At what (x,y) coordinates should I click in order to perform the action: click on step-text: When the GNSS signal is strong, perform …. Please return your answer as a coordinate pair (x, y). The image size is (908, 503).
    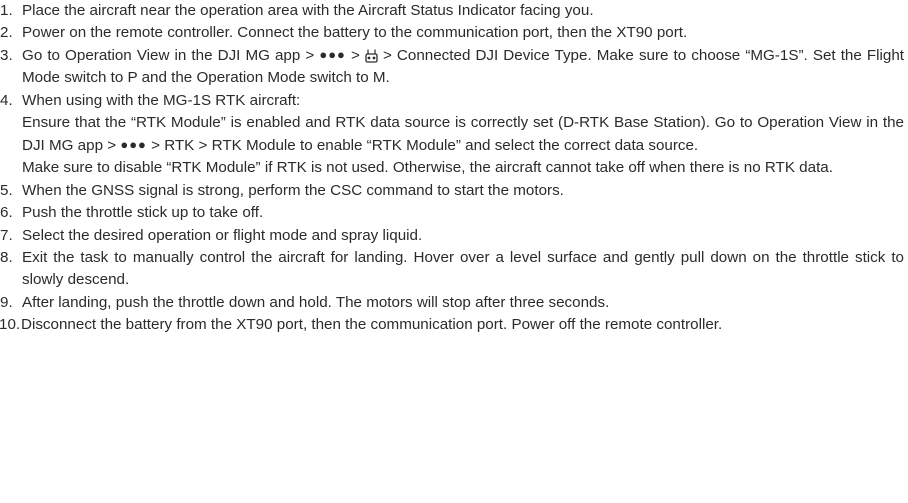
    Looking at the image, I should click on (293, 190).